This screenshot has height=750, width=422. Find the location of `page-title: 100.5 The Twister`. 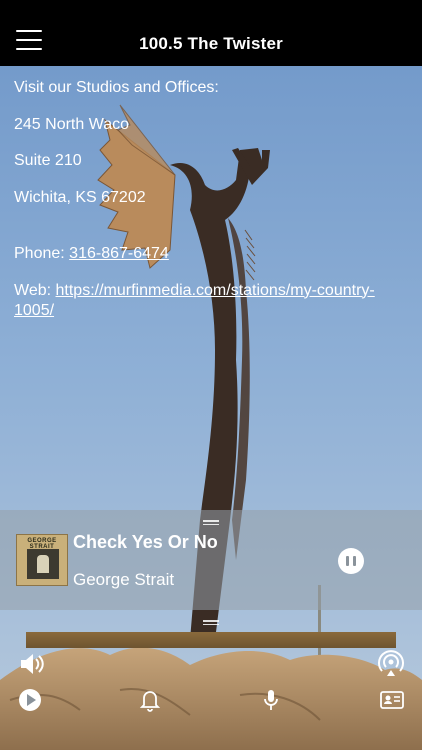

page-title: 100.5 The Twister is located at coordinates (211, 43).